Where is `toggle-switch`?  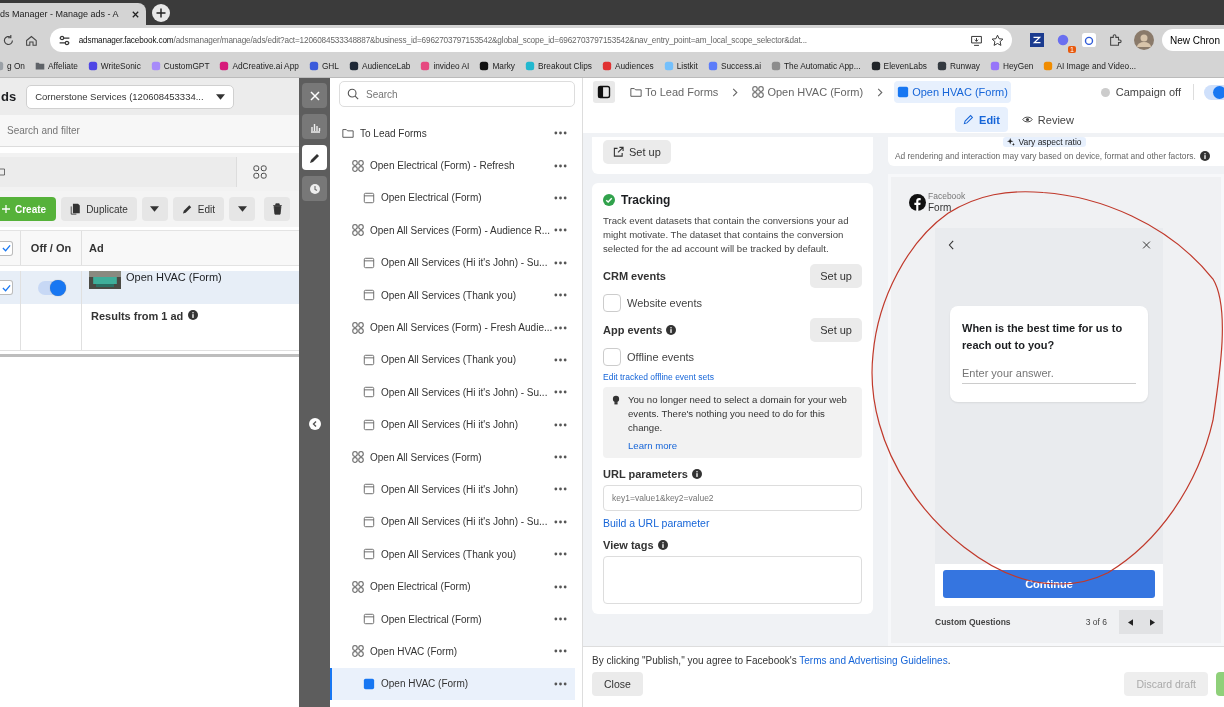
toggle-switch is located at coordinates (51, 287).